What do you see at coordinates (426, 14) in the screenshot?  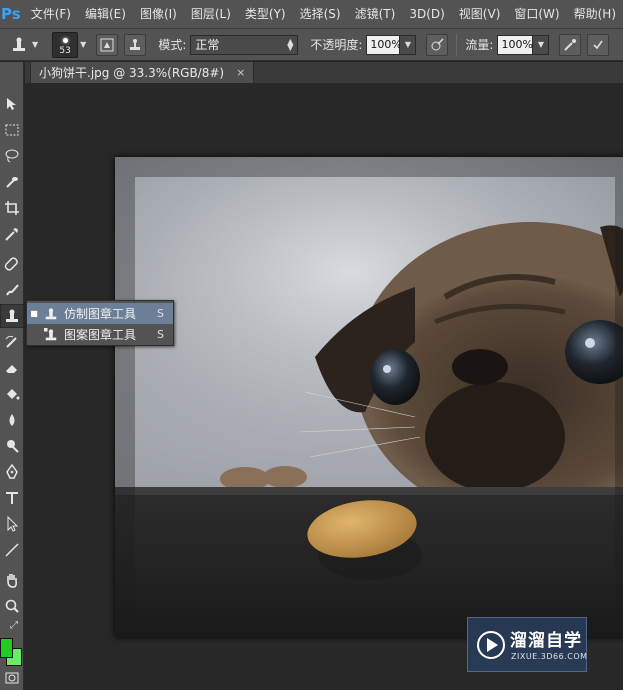 I see `menu-3d: 3D(D)` at bounding box center [426, 14].